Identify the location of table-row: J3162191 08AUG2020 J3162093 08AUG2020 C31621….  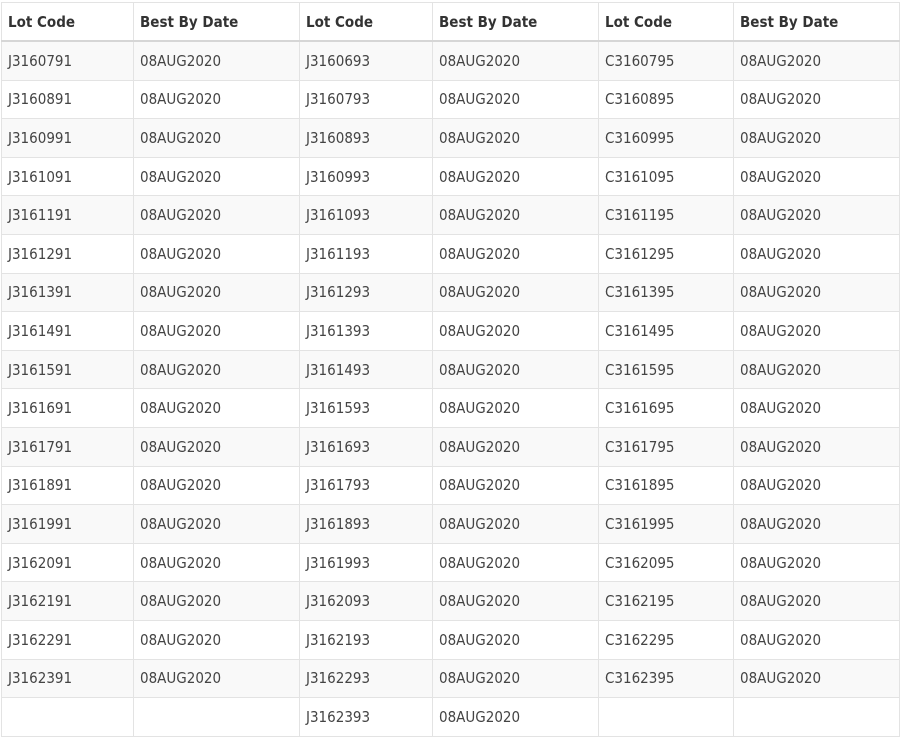
(450, 601).